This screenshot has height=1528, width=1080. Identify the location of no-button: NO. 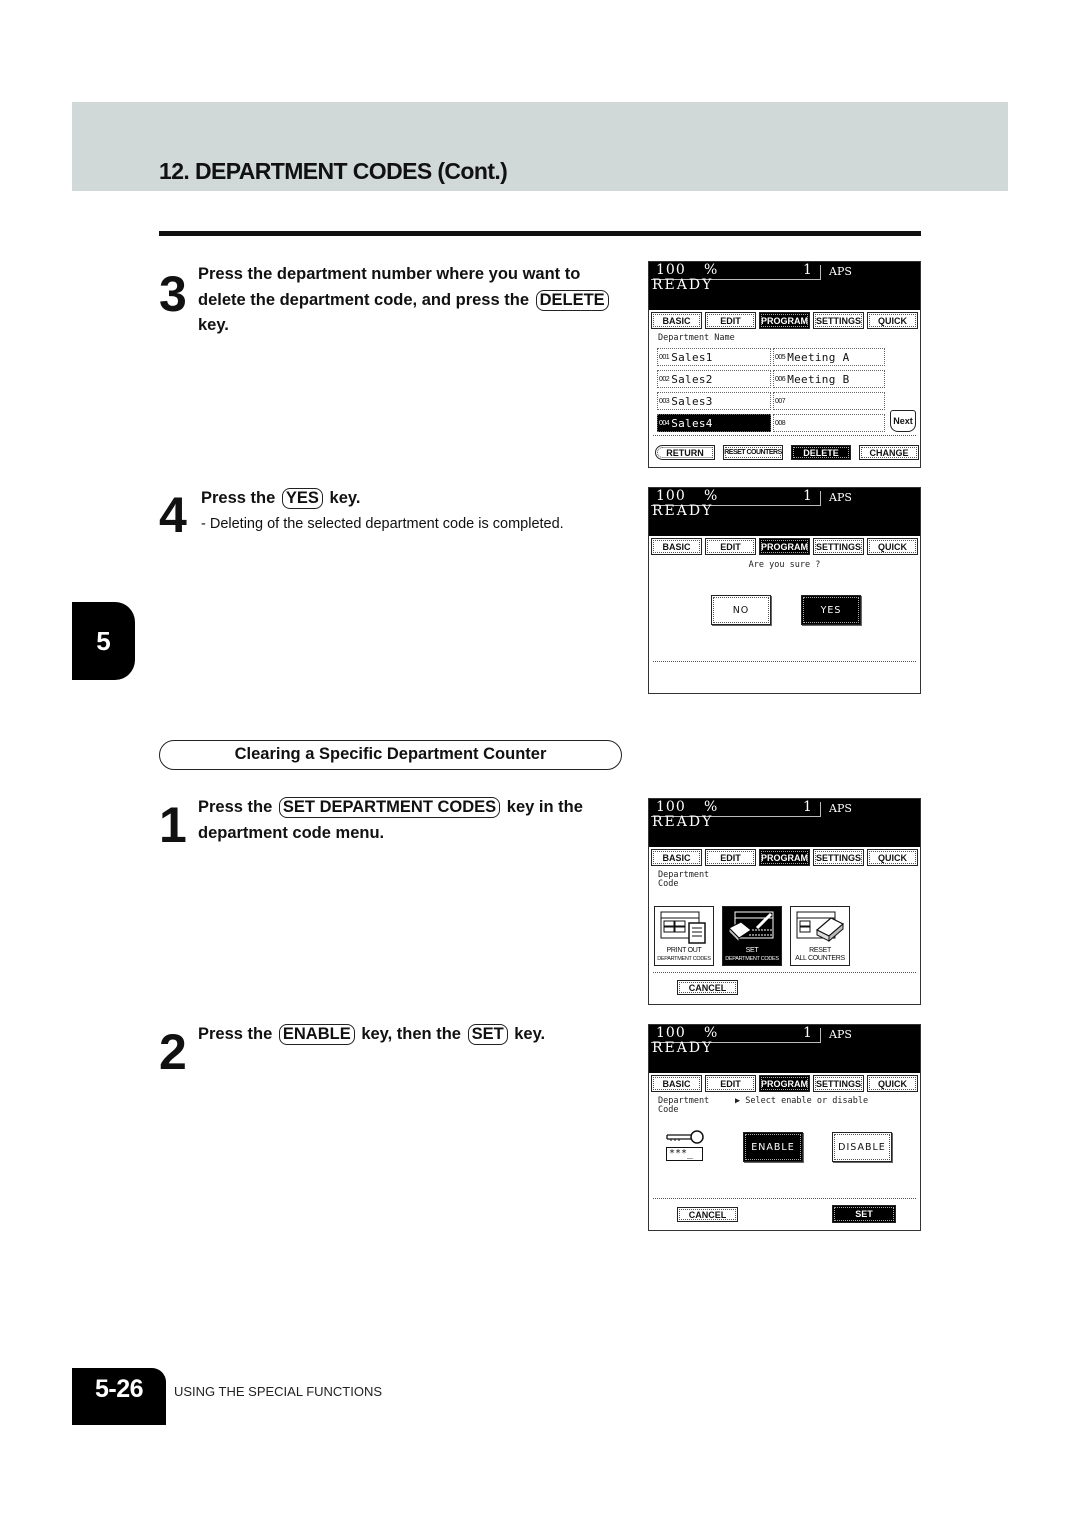
(741, 610).